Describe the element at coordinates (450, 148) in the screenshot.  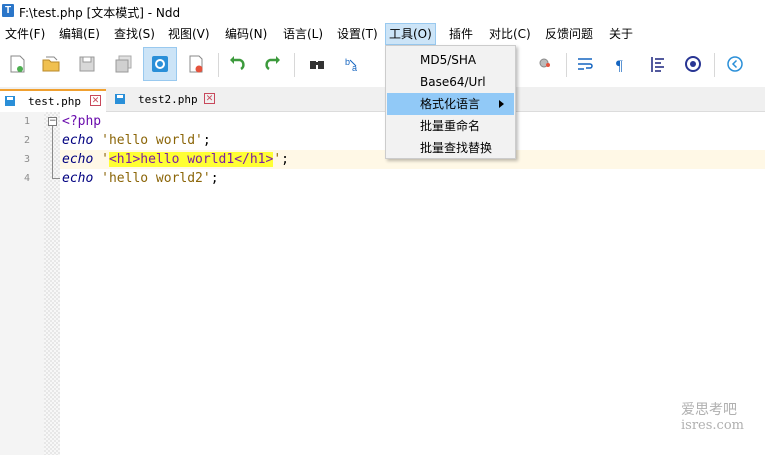
I see `menu-item-batch-find-replace: 批量查找替换` at that location.